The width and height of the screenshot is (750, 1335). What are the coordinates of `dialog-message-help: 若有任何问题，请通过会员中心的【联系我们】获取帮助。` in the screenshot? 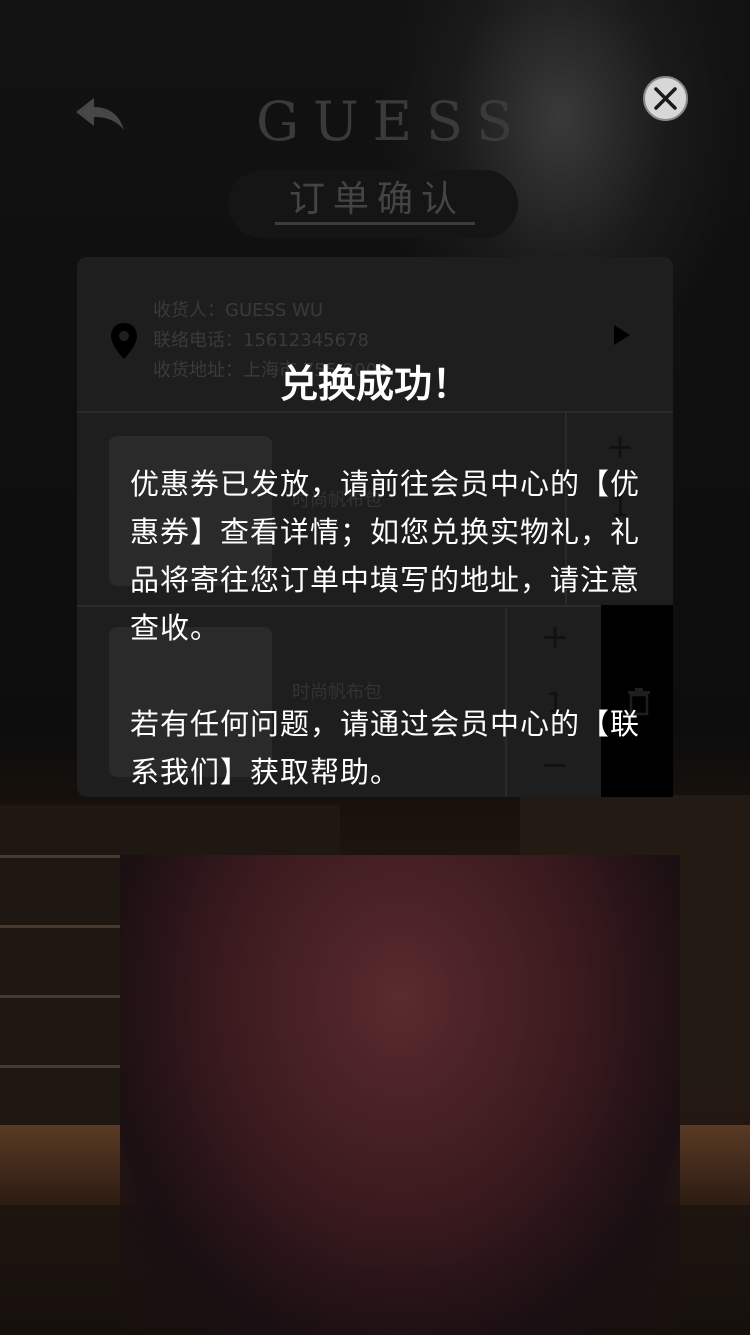 It's located at (385, 748).